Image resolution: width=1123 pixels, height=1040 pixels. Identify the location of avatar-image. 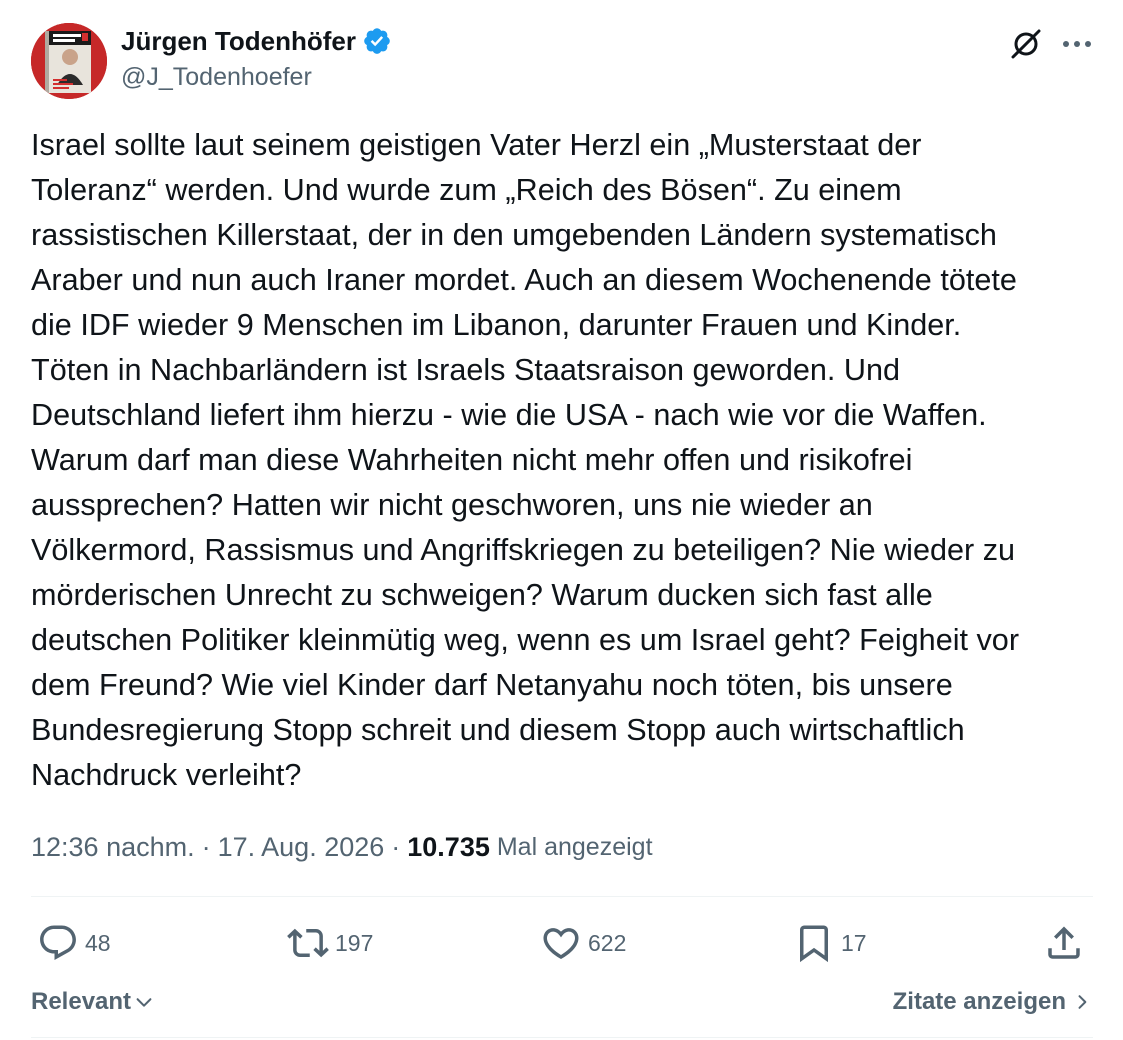
(69, 61).